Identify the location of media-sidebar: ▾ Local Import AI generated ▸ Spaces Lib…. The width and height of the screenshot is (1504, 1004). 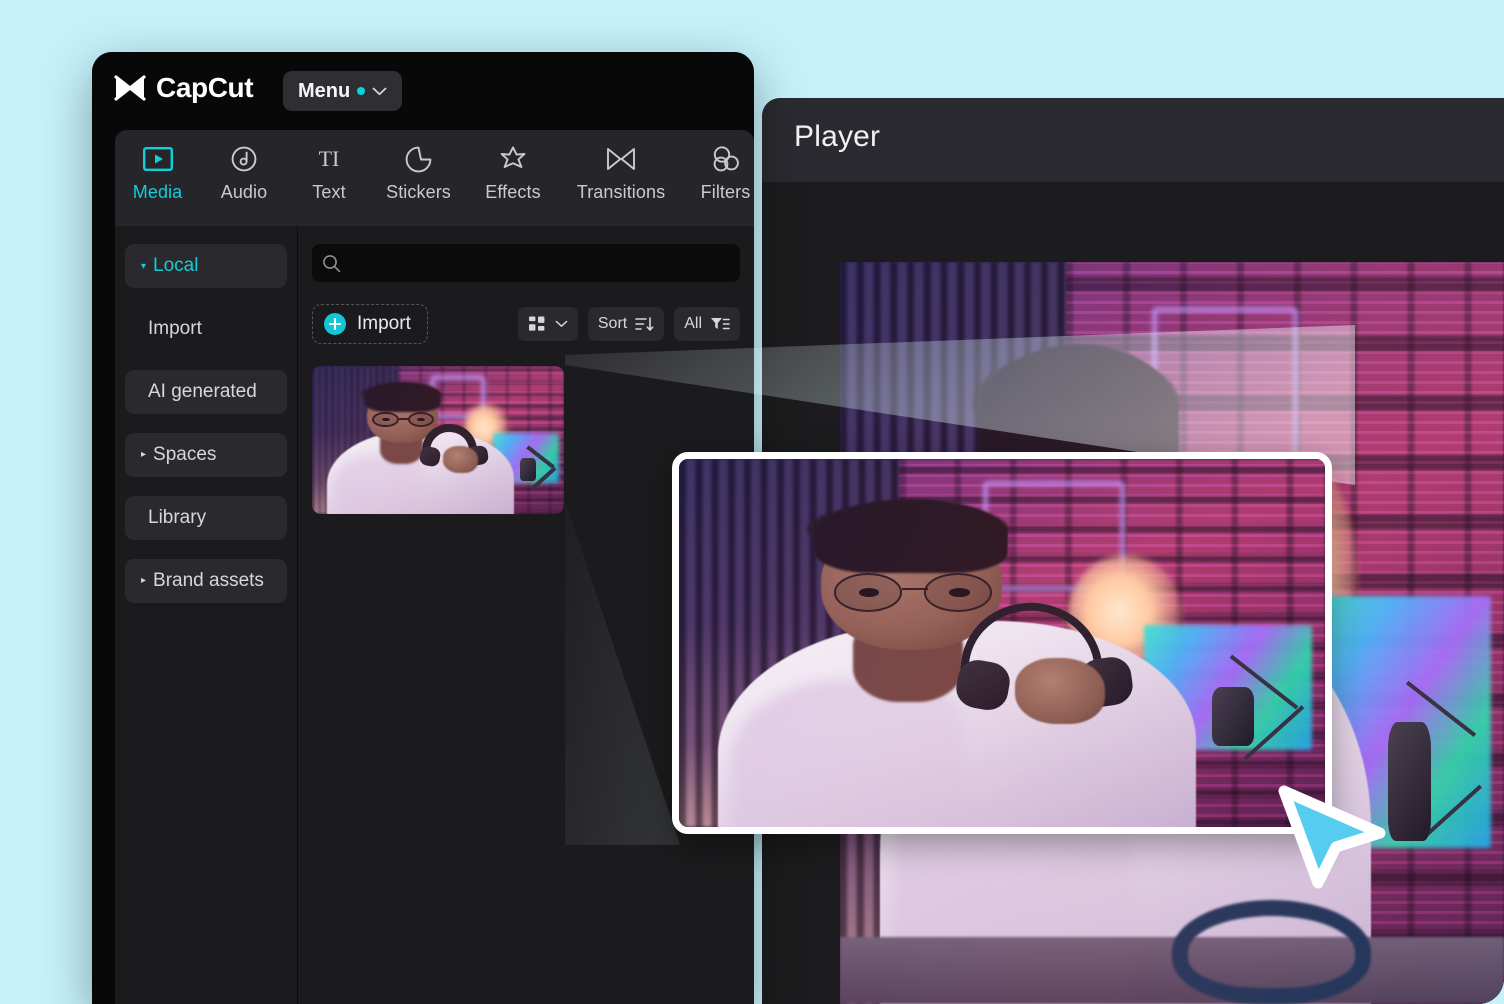
(206, 615).